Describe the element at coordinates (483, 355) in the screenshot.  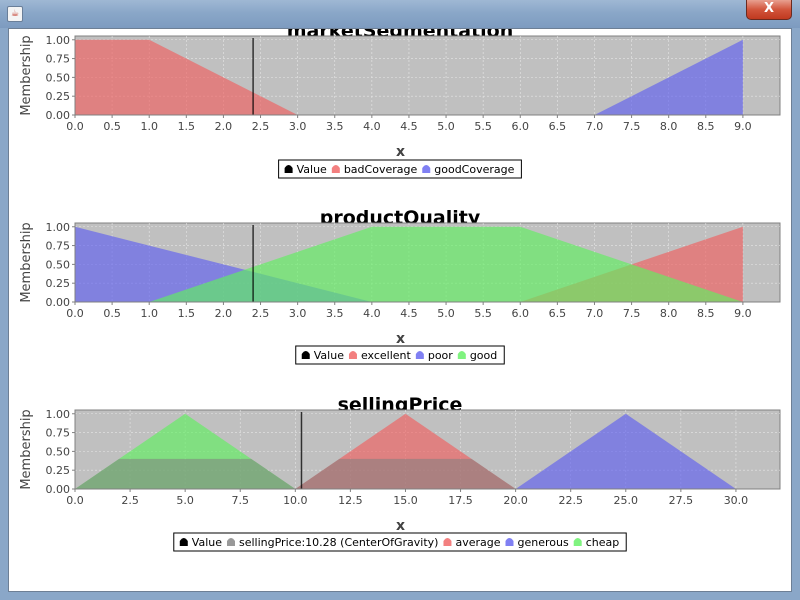
I see `legend-item-good: good` at that location.